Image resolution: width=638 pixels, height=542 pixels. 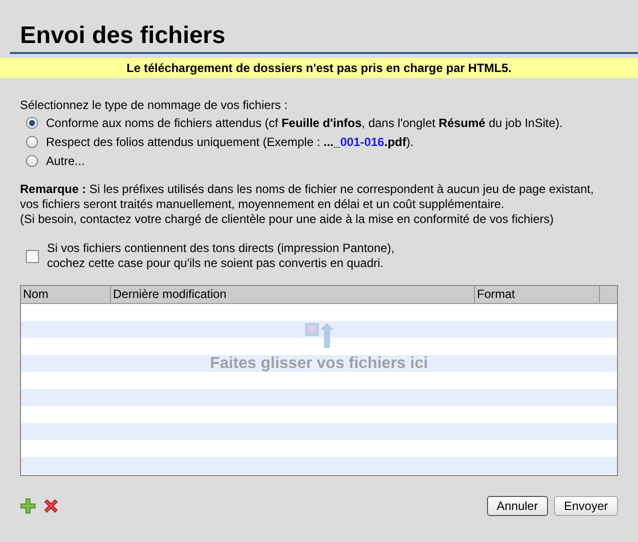 What do you see at coordinates (586, 506) in the screenshot?
I see `send-button: Envoyer` at bounding box center [586, 506].